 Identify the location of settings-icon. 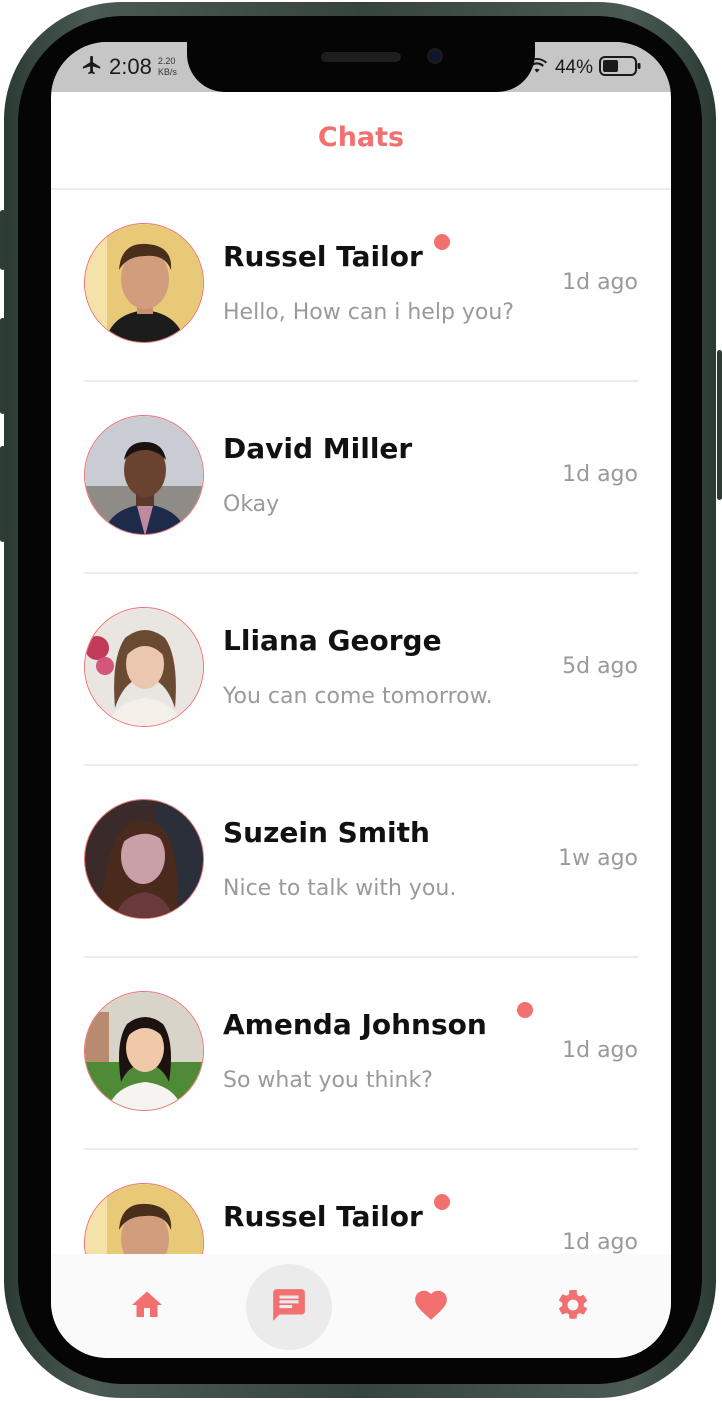
(573, 1307).